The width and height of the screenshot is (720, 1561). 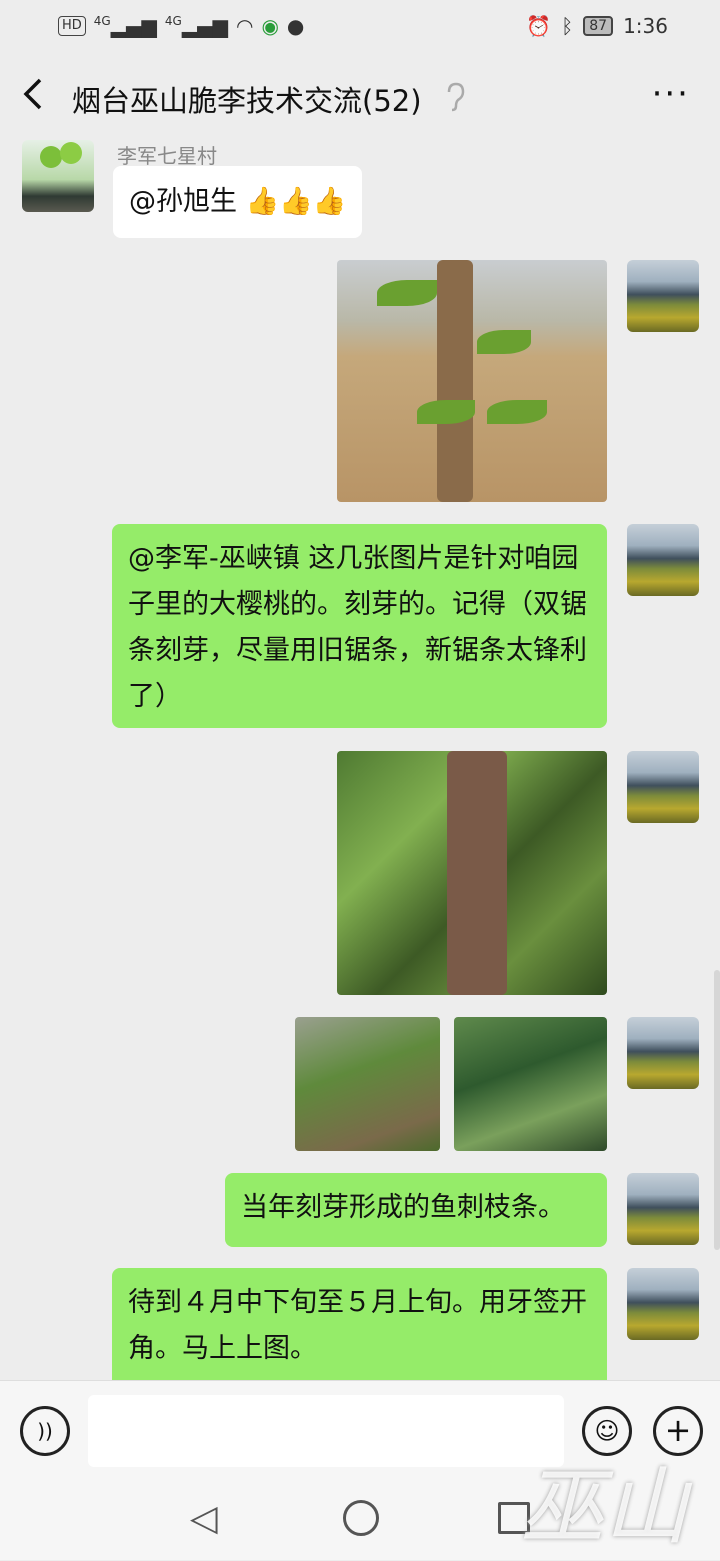 I want to click on sender-name: 李军七星村, so click(x=167, y=156).